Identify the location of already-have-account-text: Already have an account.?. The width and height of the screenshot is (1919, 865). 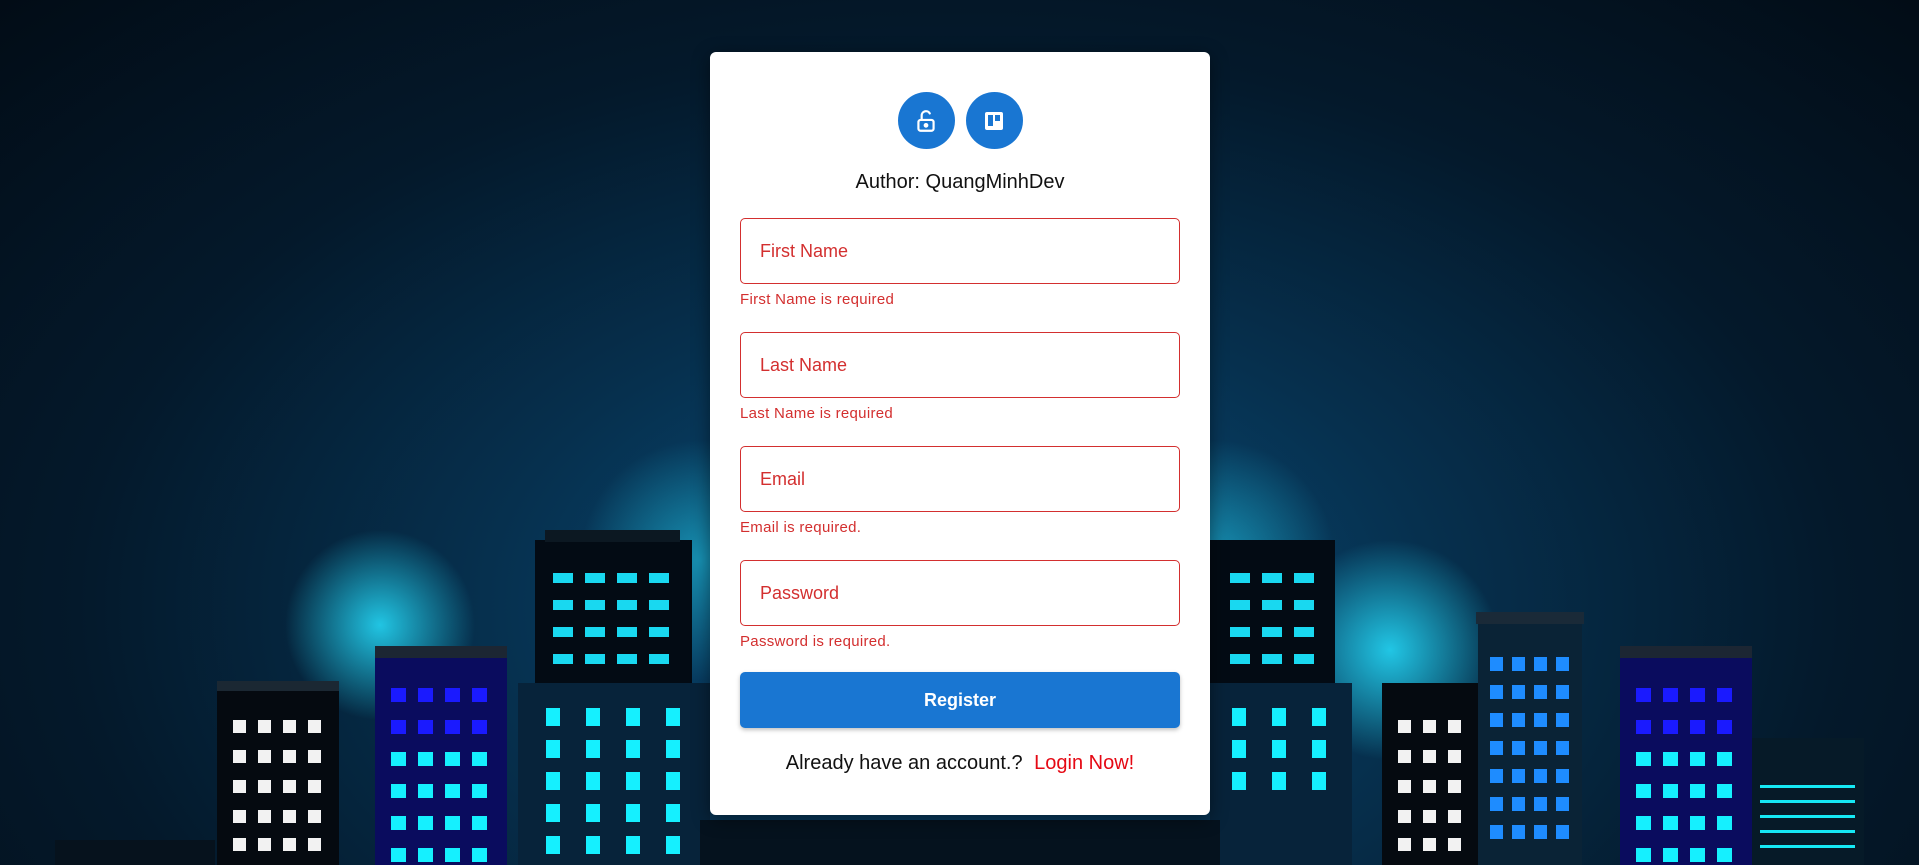
(904, 763).